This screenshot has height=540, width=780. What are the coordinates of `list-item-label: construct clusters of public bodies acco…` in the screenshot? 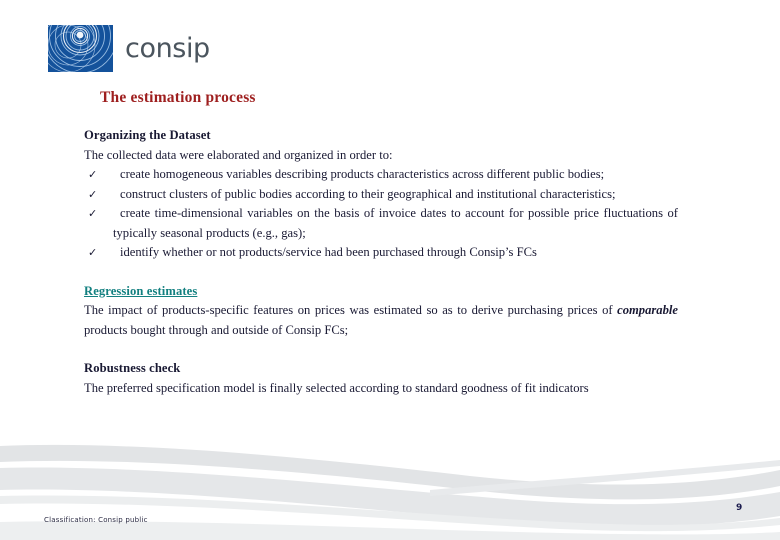 It's located at (368, 193).